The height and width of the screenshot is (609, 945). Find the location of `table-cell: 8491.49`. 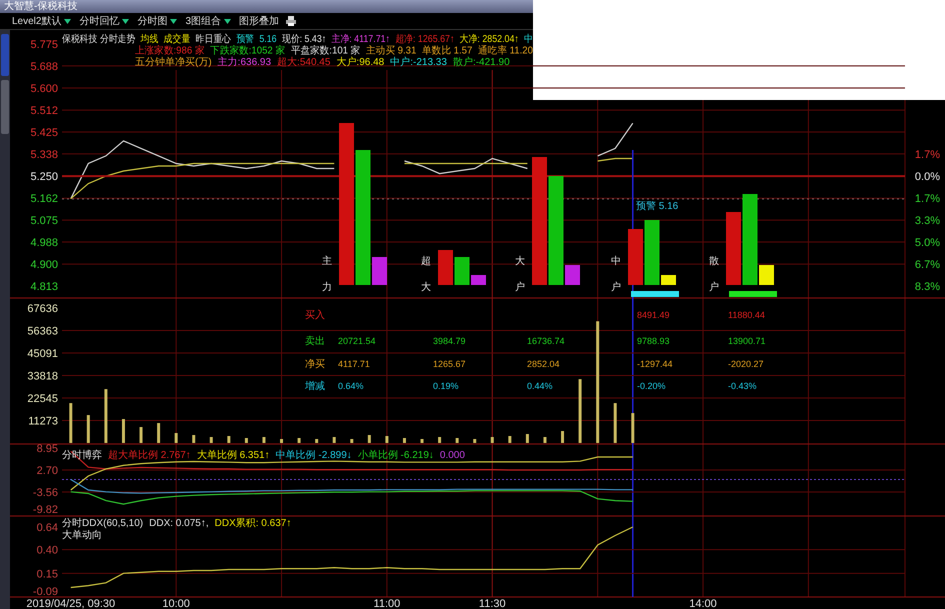

table-cell: 8491.49 is located at coordinates (653, 315).